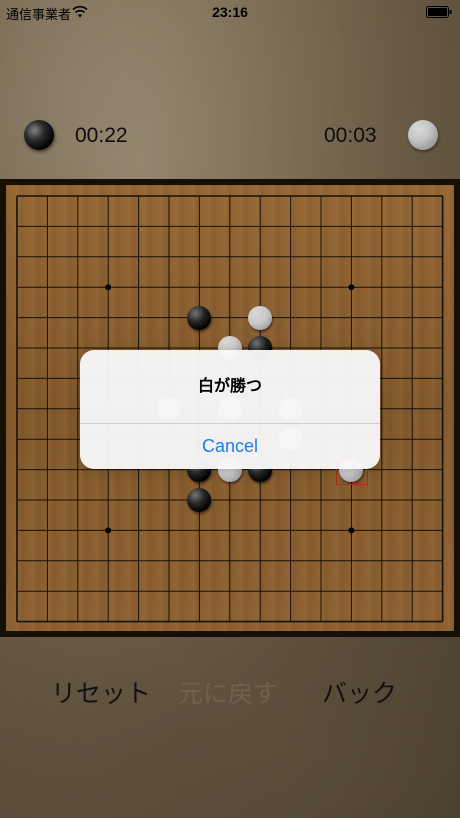 Image resolution: width=460 pixels, height=818 pixels. What do you see at coordinates (359, 692) in the screenshot?
I see `back-button: バック` at bounding box center [359, 692].